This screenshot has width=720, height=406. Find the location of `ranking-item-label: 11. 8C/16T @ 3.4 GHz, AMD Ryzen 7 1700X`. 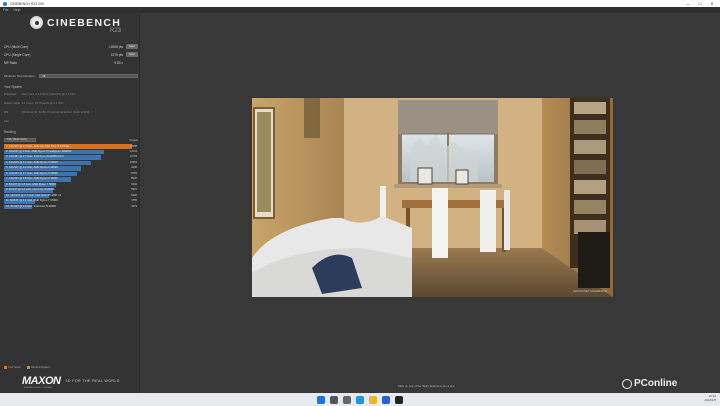

ranking-item-label: 11. 8C/16T @ 3.4 GHz, AMD Ryzen 7 1700X is located at coordinates (32, 201).